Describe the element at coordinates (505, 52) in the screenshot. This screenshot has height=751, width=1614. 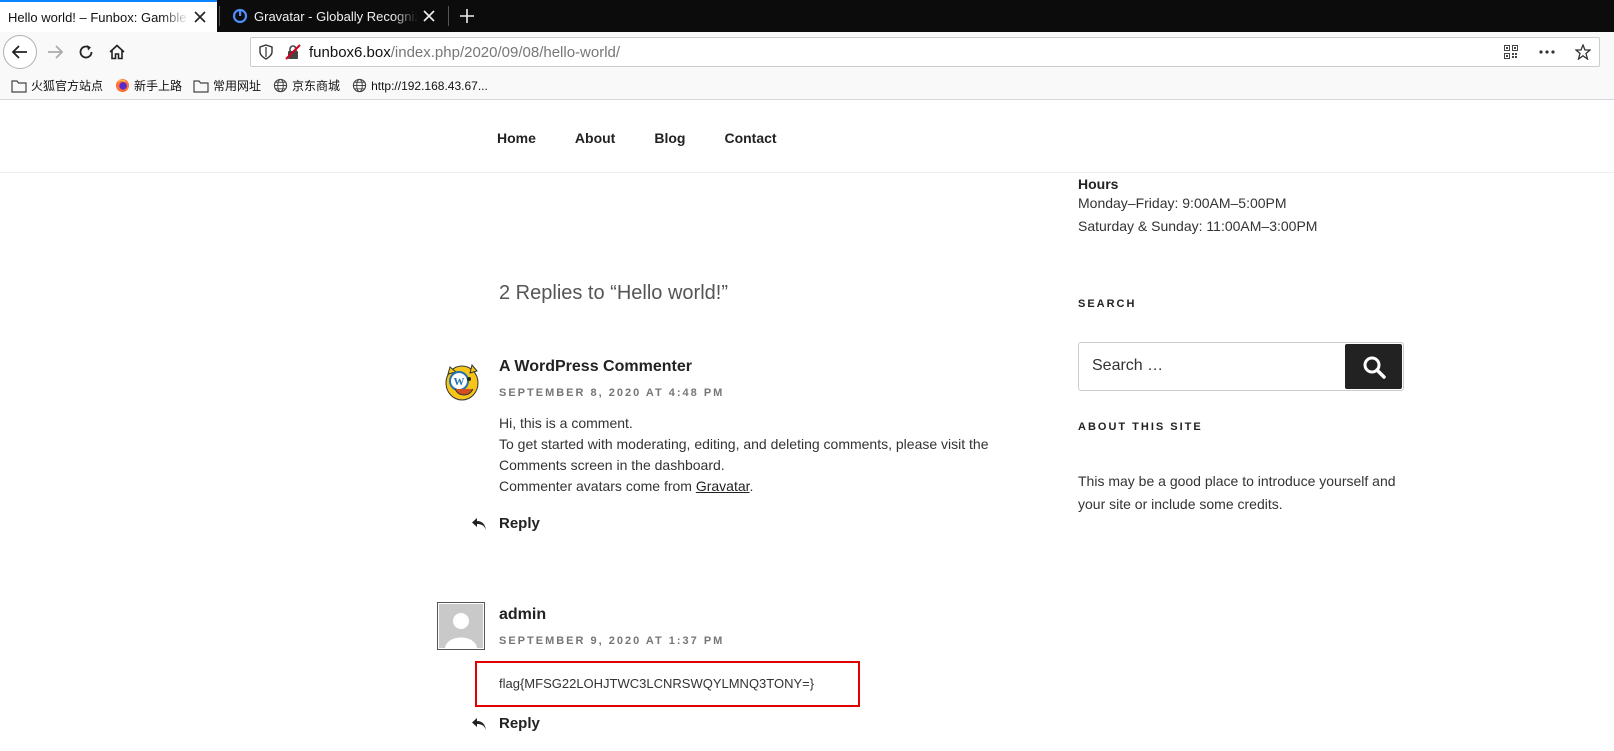
I see `url-path: /index.php/2020/09/08/hello-world/` at that location.